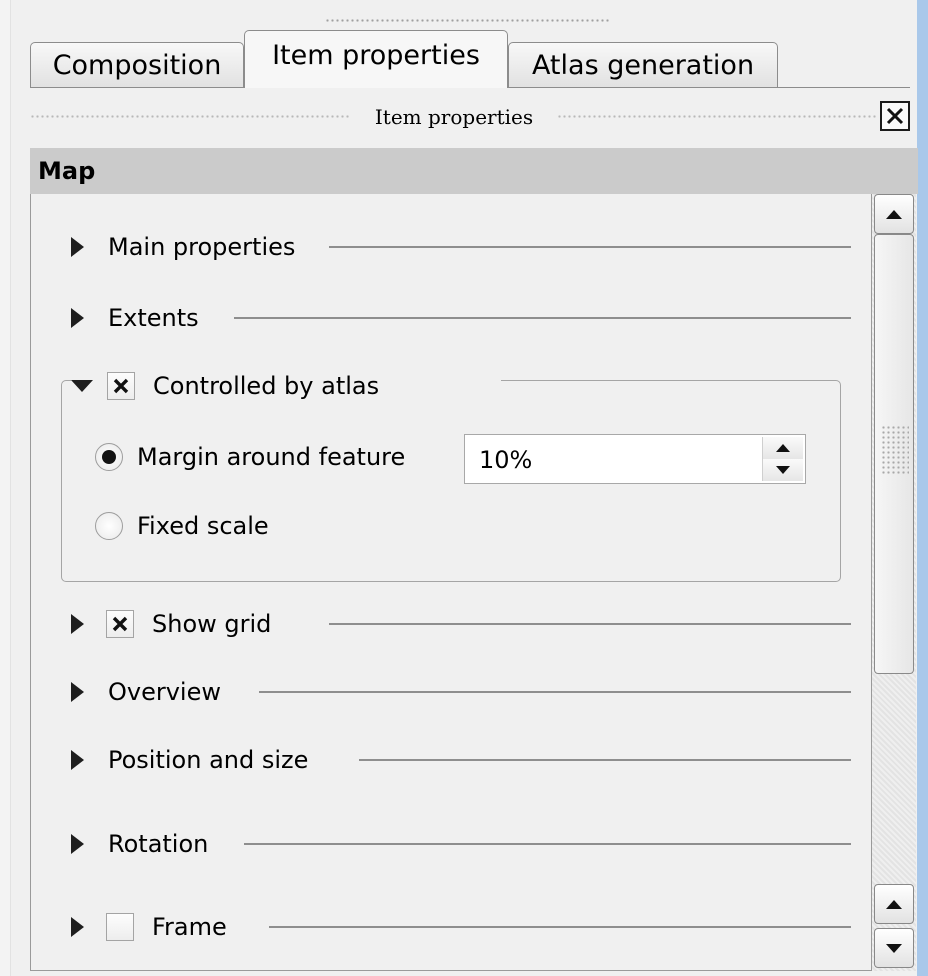  Describe the element at coordinates (376, 55) in the screenshot. I see `tab-label: Item properties` at that location.